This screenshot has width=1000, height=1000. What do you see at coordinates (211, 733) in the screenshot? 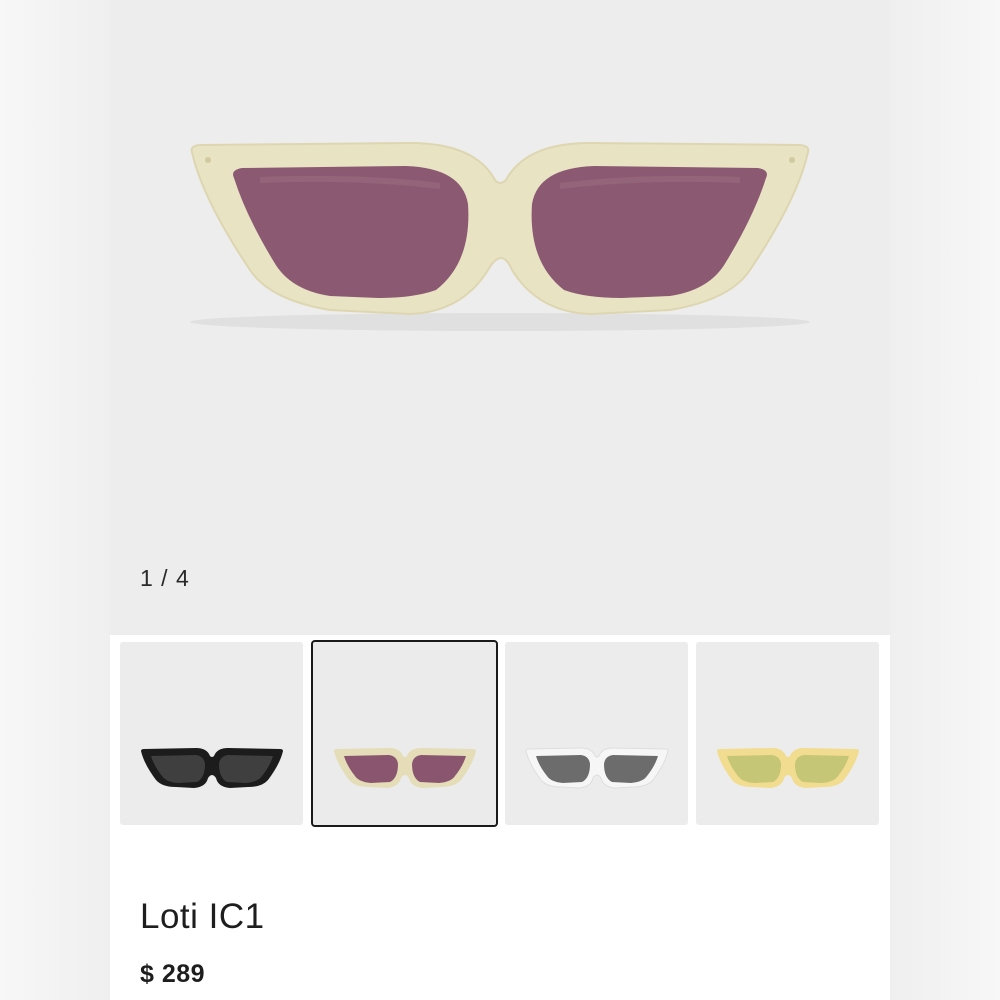
I see `thumbnail-sunglasses-black` at bounding box center [211, 733].